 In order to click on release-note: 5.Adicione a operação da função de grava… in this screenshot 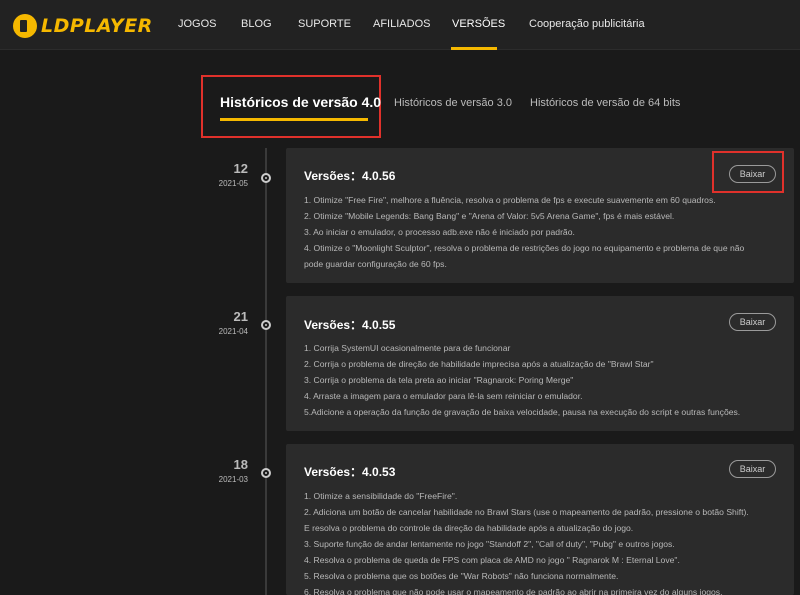, I will do `click(522, 412)`.